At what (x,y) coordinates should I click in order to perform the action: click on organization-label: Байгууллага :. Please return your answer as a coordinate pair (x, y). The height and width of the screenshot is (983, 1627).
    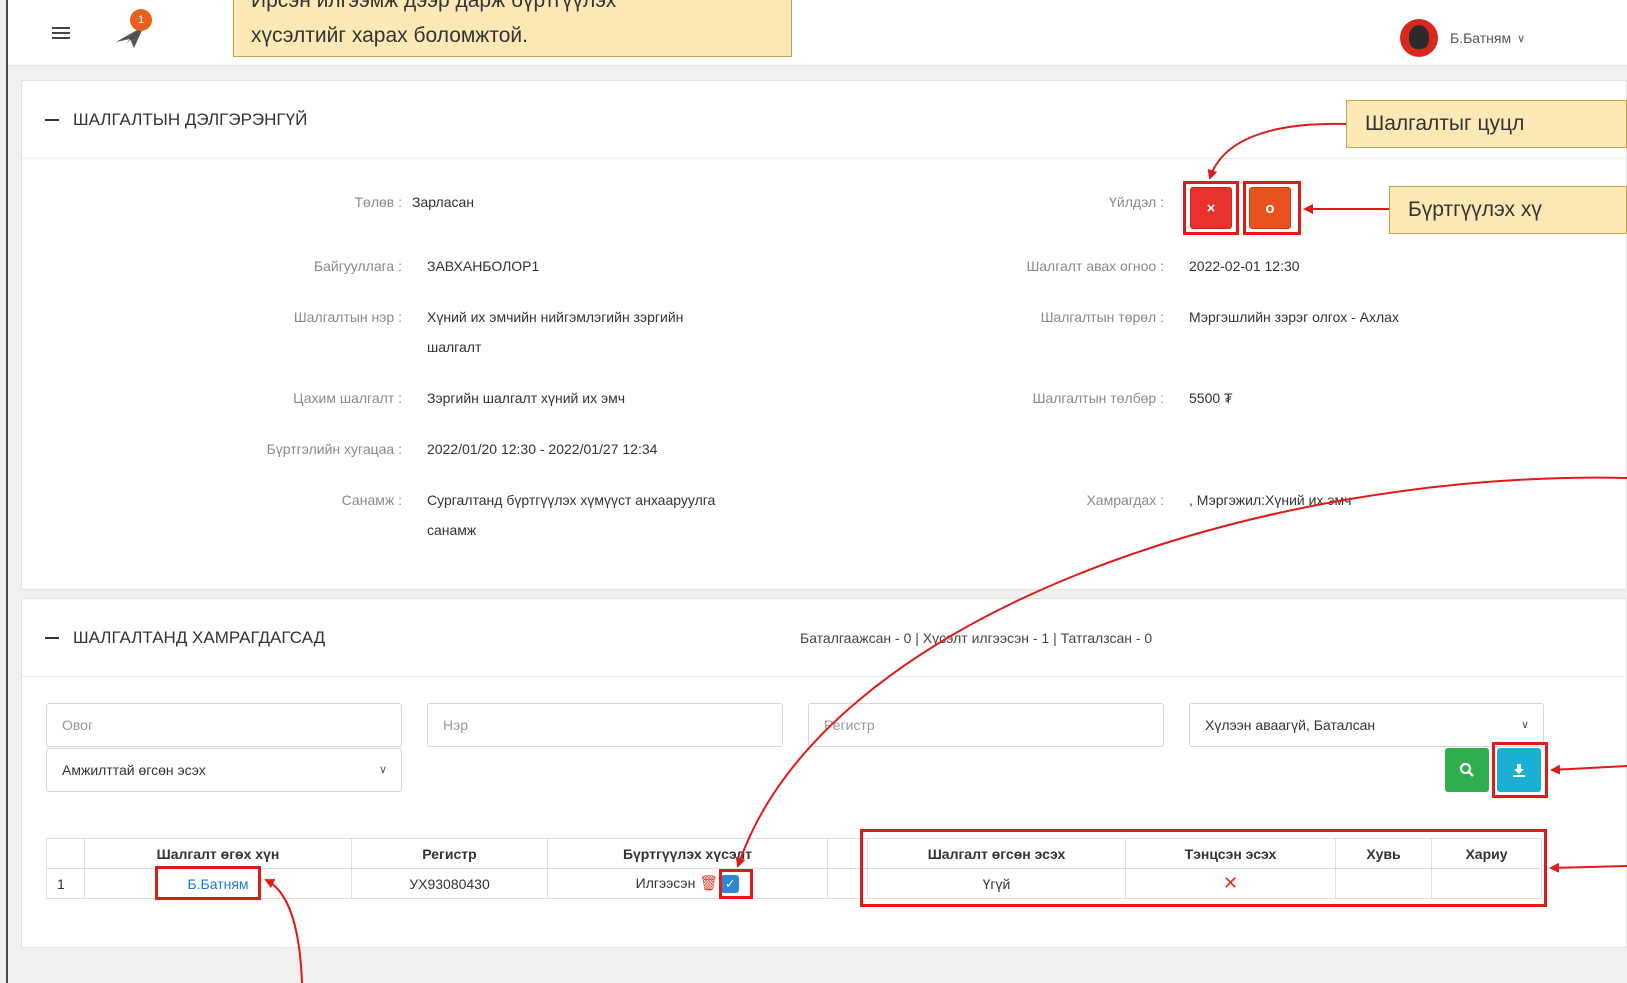
    Looking at the image, I should click on (357, 266).